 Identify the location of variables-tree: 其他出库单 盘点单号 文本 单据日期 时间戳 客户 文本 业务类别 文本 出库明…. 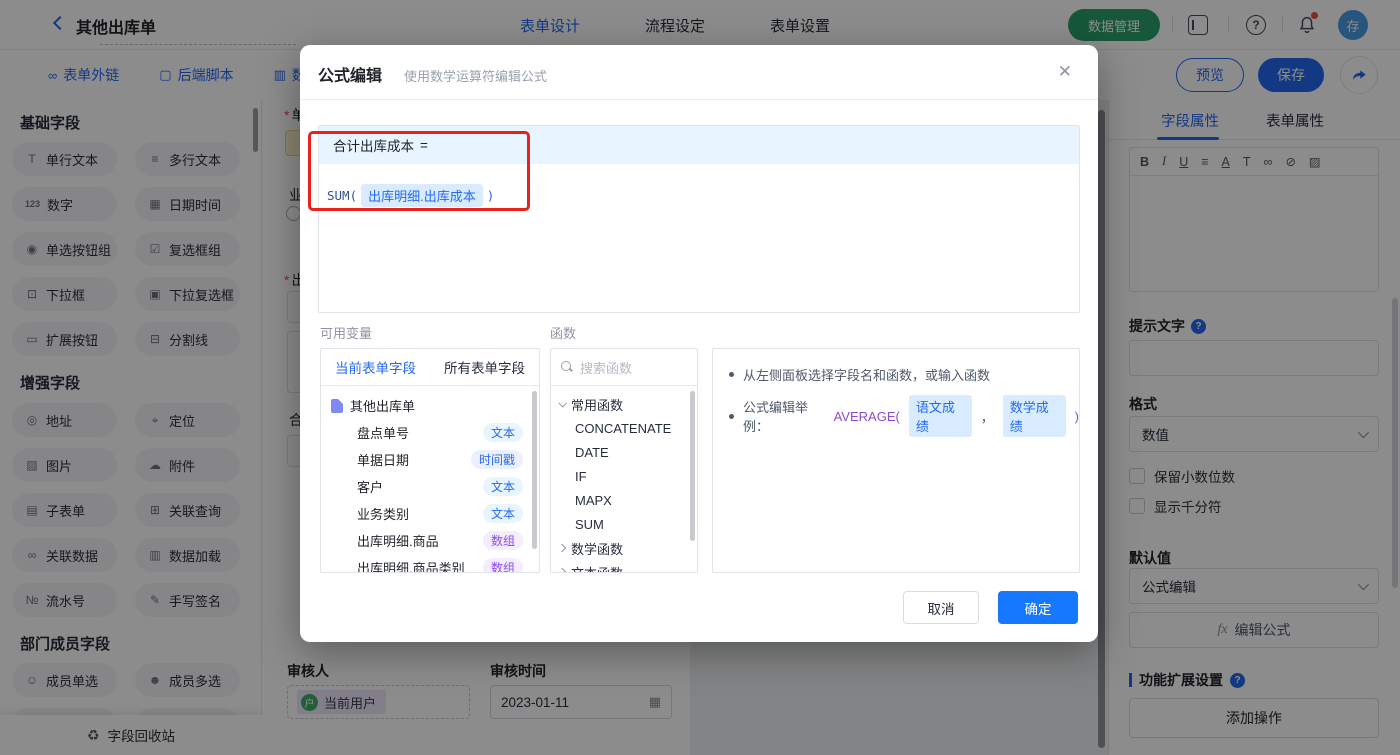
(430, 479).